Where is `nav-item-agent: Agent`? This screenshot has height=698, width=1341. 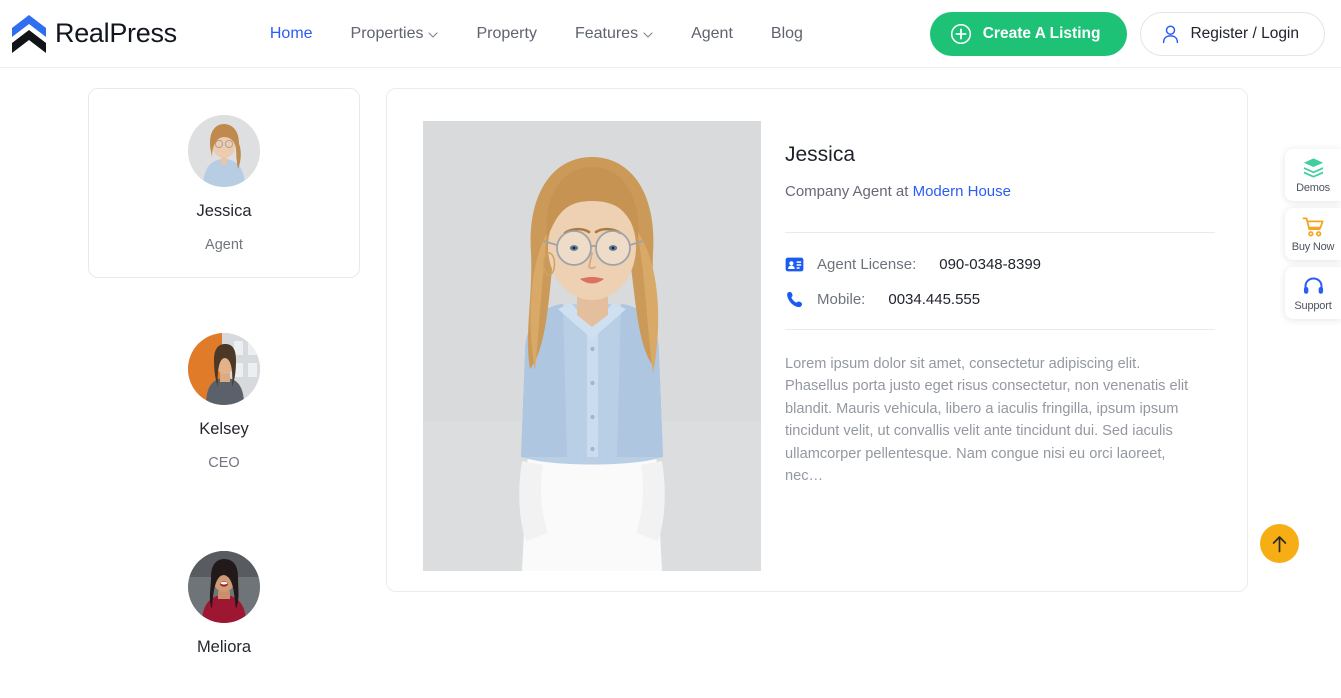
nav-item-agent: Agent is located at coordinates (712, 34).